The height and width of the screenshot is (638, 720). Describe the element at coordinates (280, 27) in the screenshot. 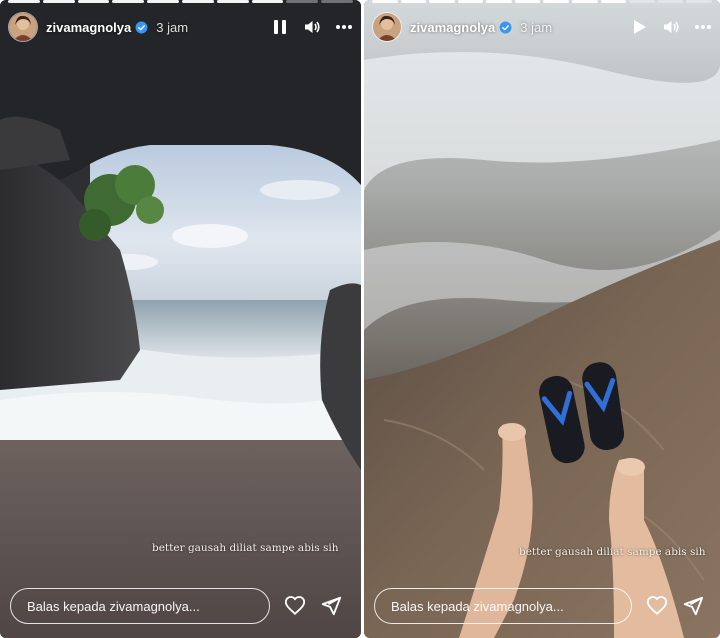

I see `pause-icon` at that location.